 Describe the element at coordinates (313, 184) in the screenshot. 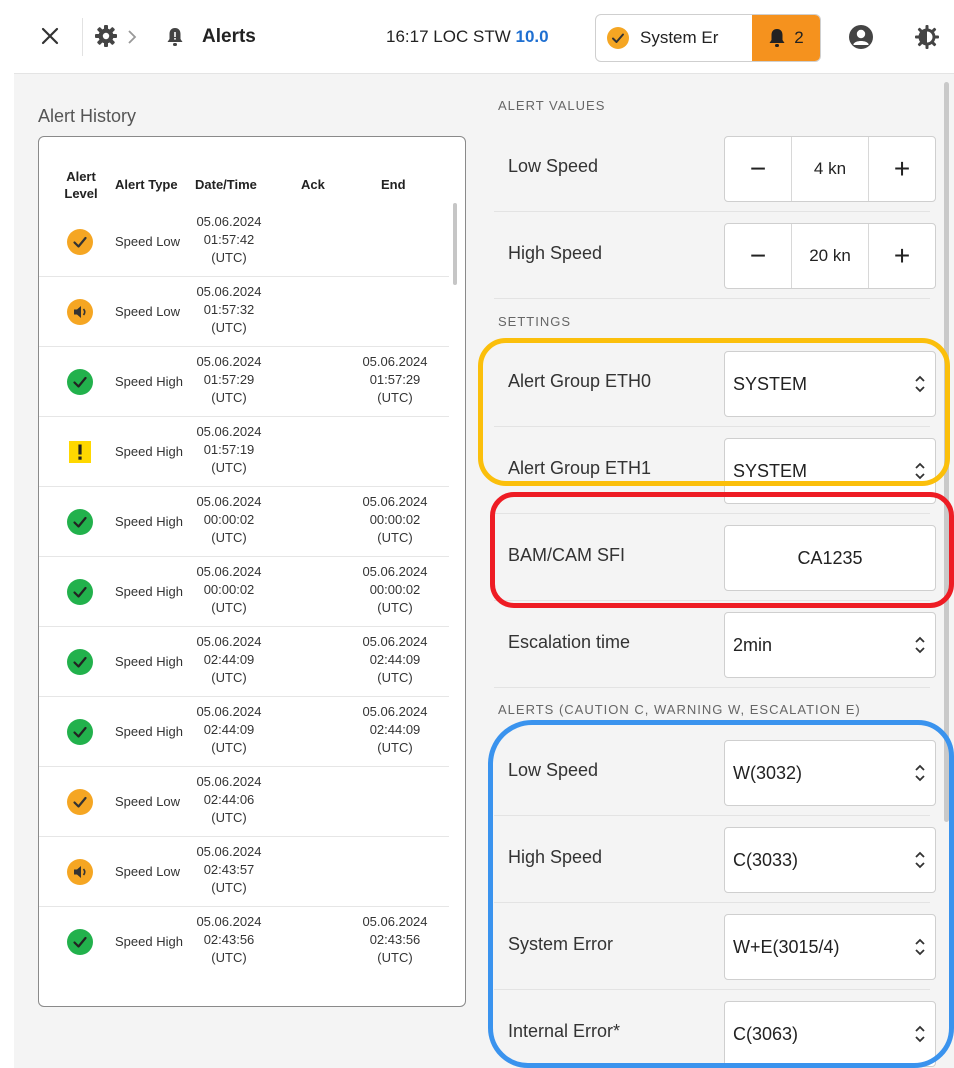

I see `header-ack: Ack` at that location.